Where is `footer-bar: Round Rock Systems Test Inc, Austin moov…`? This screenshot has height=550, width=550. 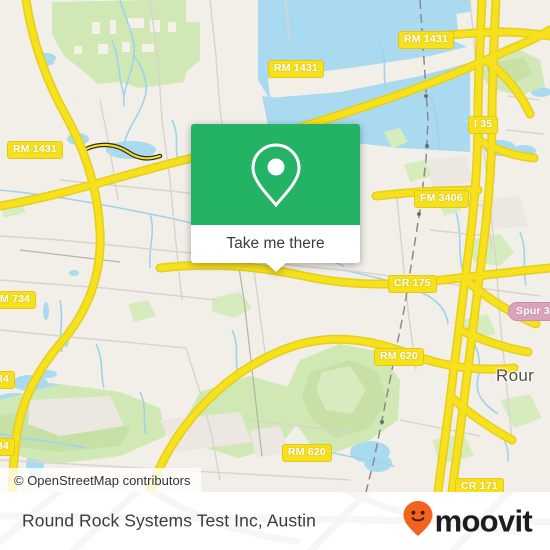 footer-bar: Round Rock Systems Test Inc, Austin moov… is located at coordinates (275, 521).